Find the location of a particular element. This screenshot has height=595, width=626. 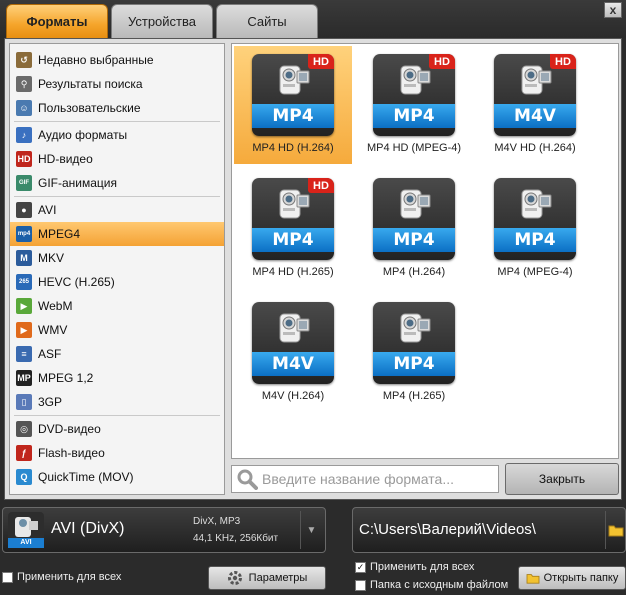

sidebar-item: ◎ DVD-видео is located at coordinates (117, 429).